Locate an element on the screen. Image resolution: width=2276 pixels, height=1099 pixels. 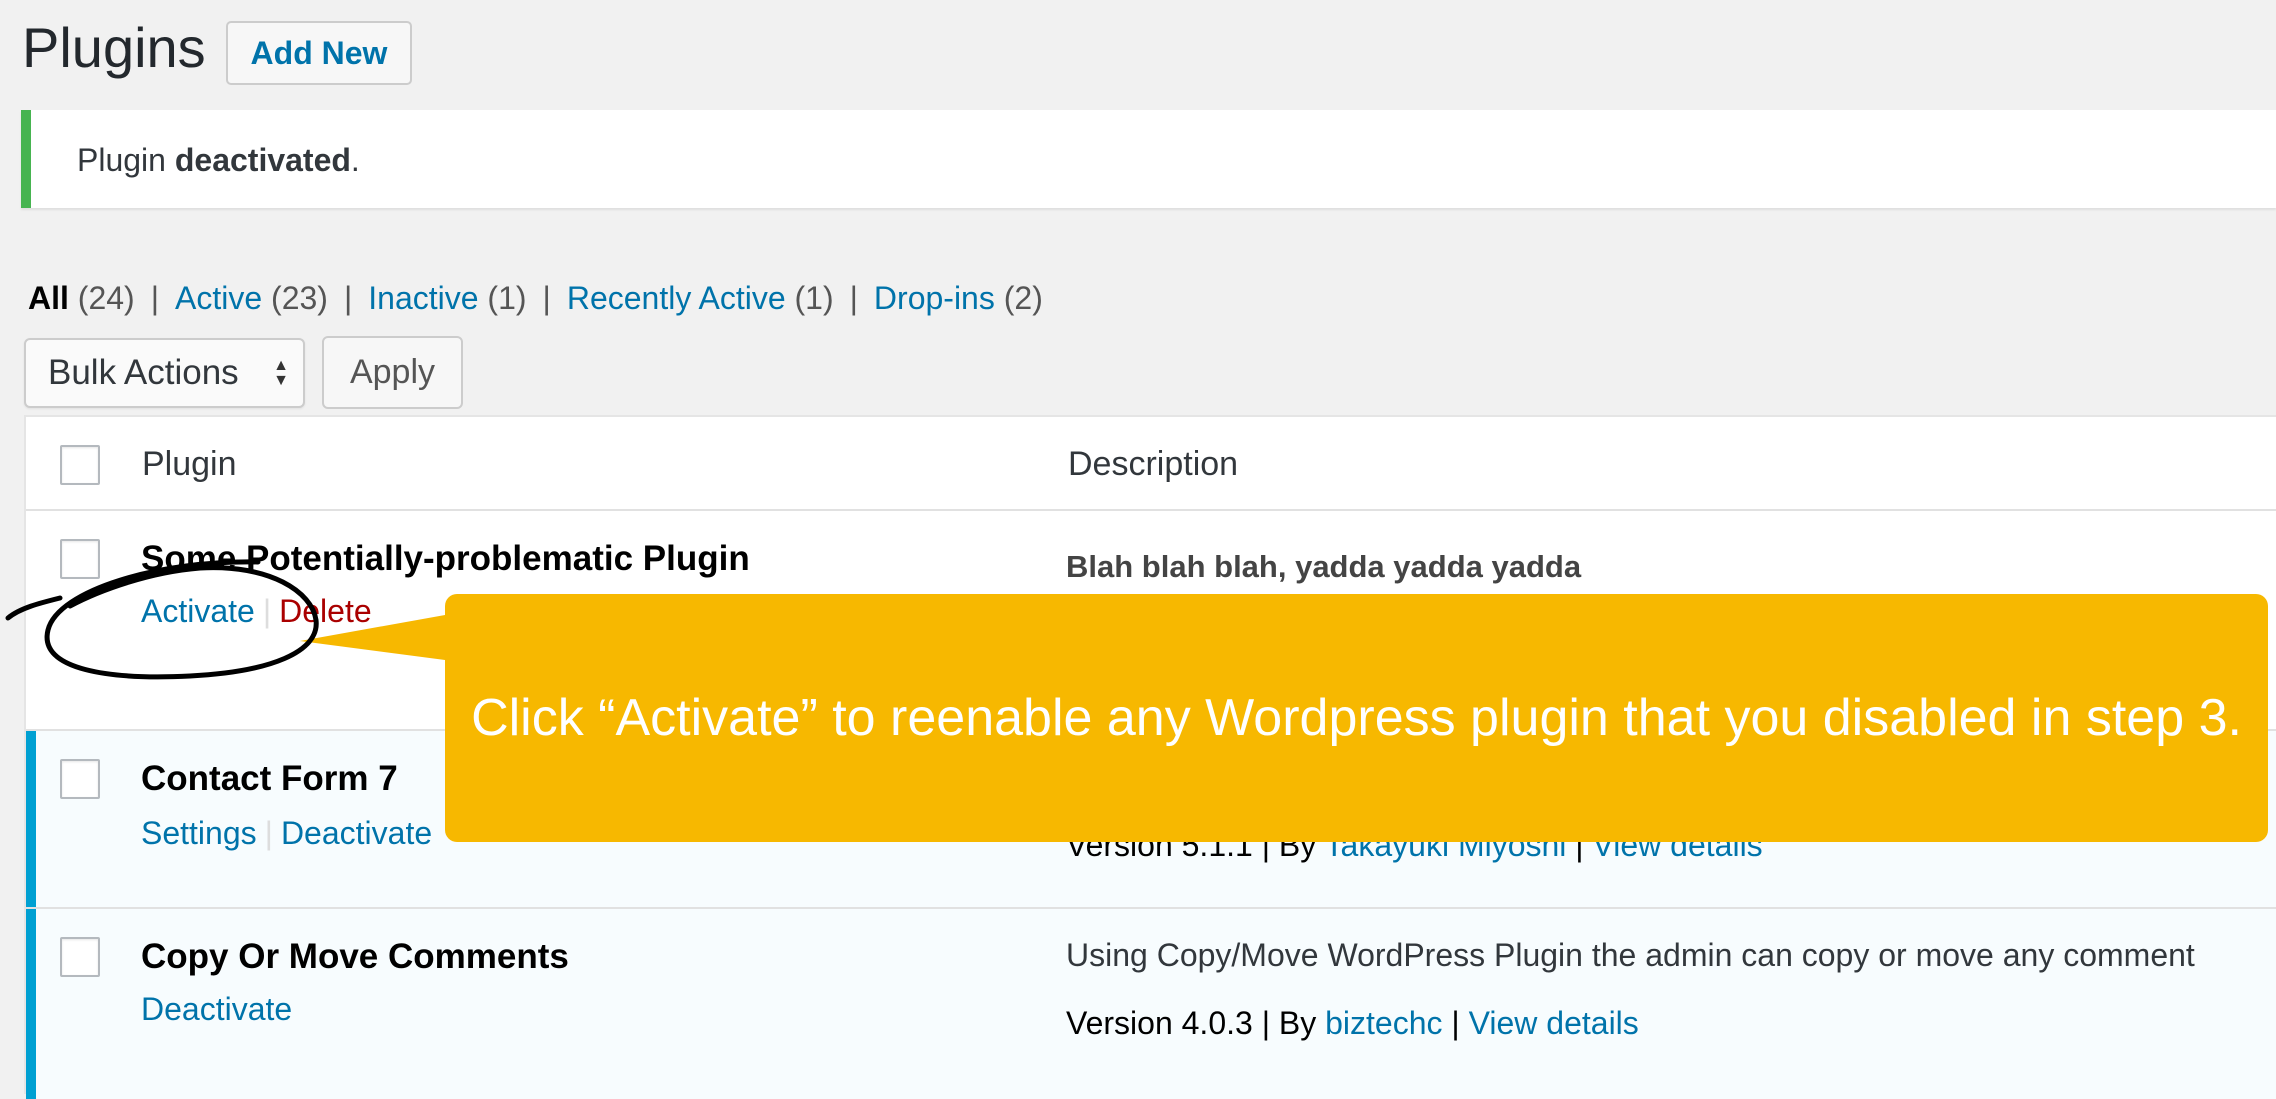
view-recently-active: Recently Active is located at coordinates (676, 298).